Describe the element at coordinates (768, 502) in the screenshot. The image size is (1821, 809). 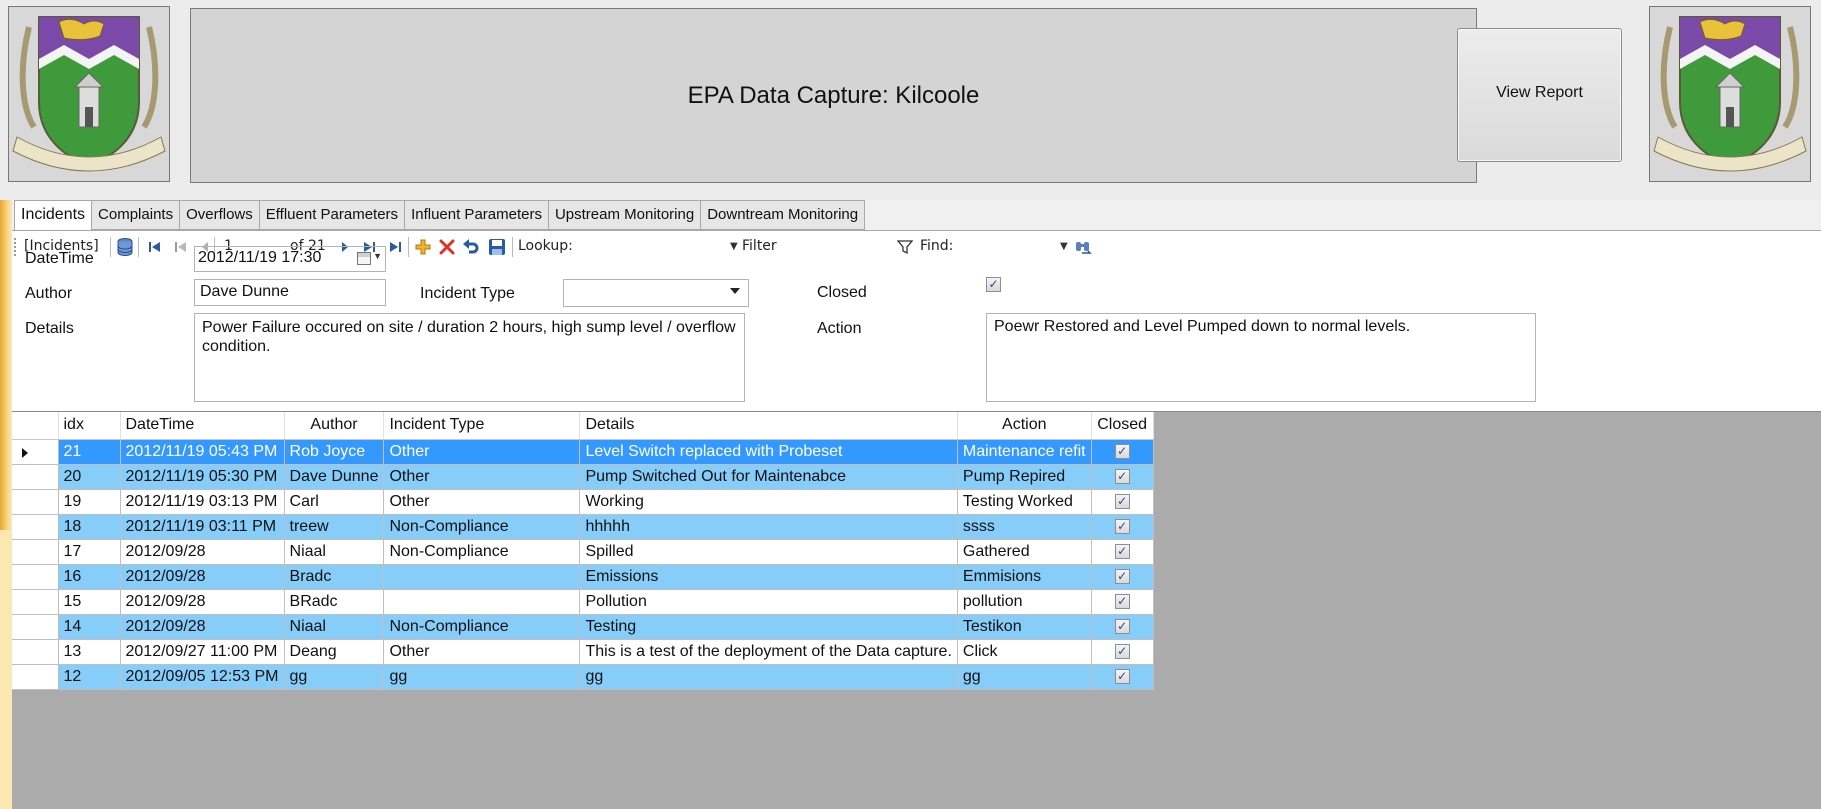
I see `cell-details: Working` at that location.